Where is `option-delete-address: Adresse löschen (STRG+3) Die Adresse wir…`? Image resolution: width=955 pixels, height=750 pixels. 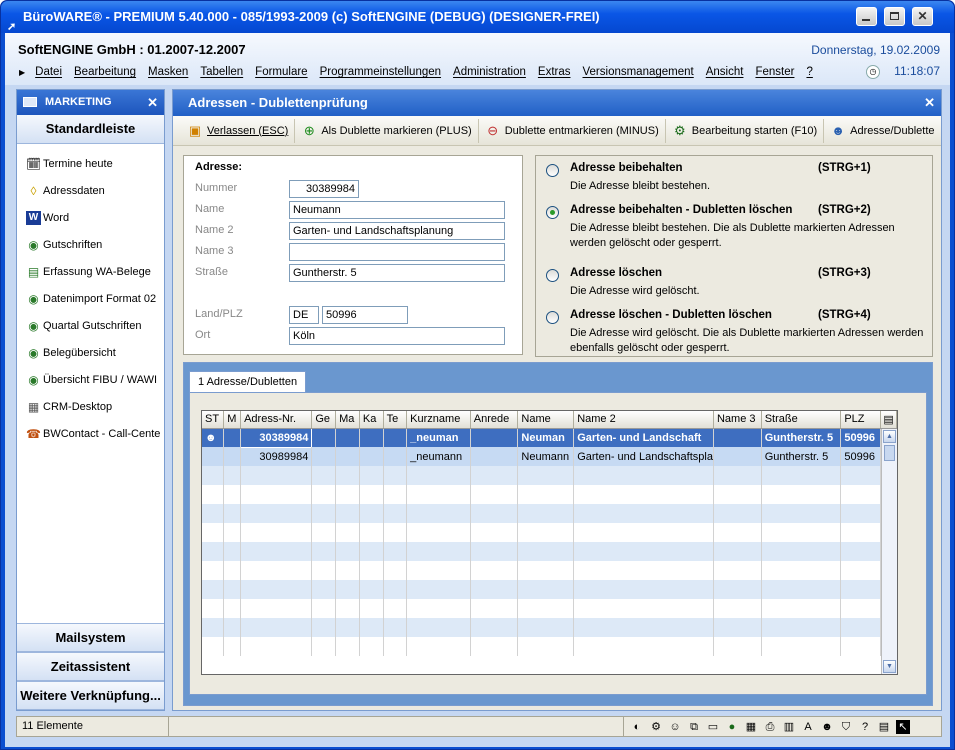 option-delete-address: Adresse löschen (STRG+3) Die Adresse wir… is located at coordinates (736, 284).